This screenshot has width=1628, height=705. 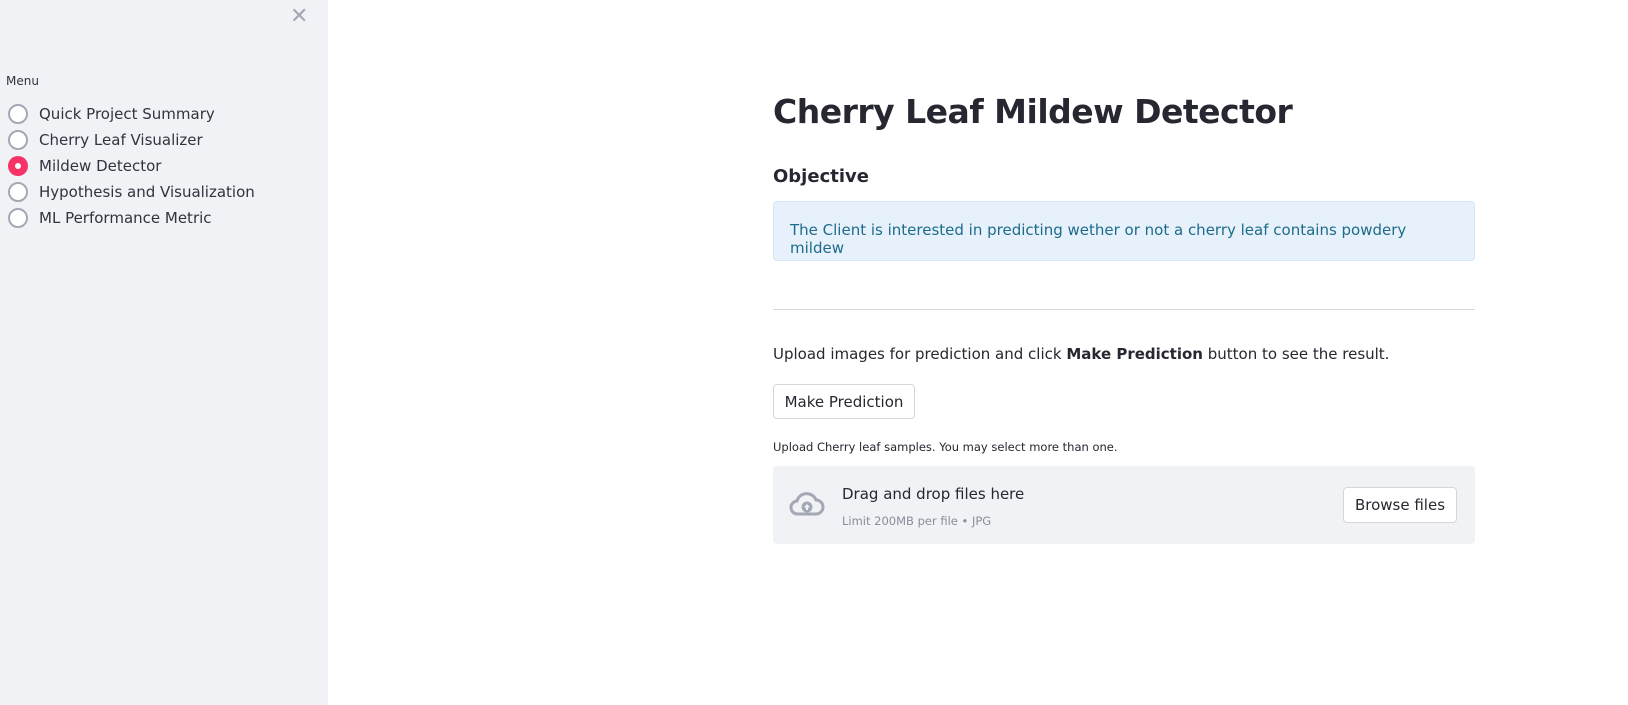 I want to click on menu-item-quick-project-summary: Quick Project Summary, so click(x=131, y=114).